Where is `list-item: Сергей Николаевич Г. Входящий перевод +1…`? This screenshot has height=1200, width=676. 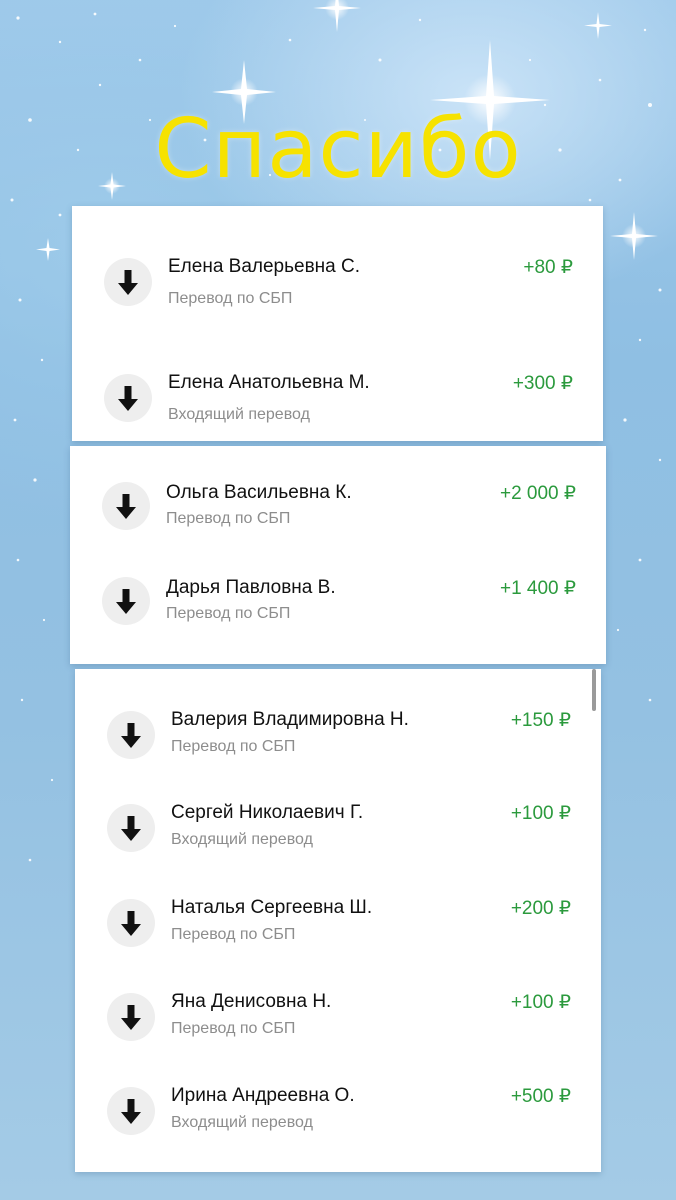 list-item: Сергей Николаевич Г. Входящий перевод +1… is located at coordinates (338, 837).